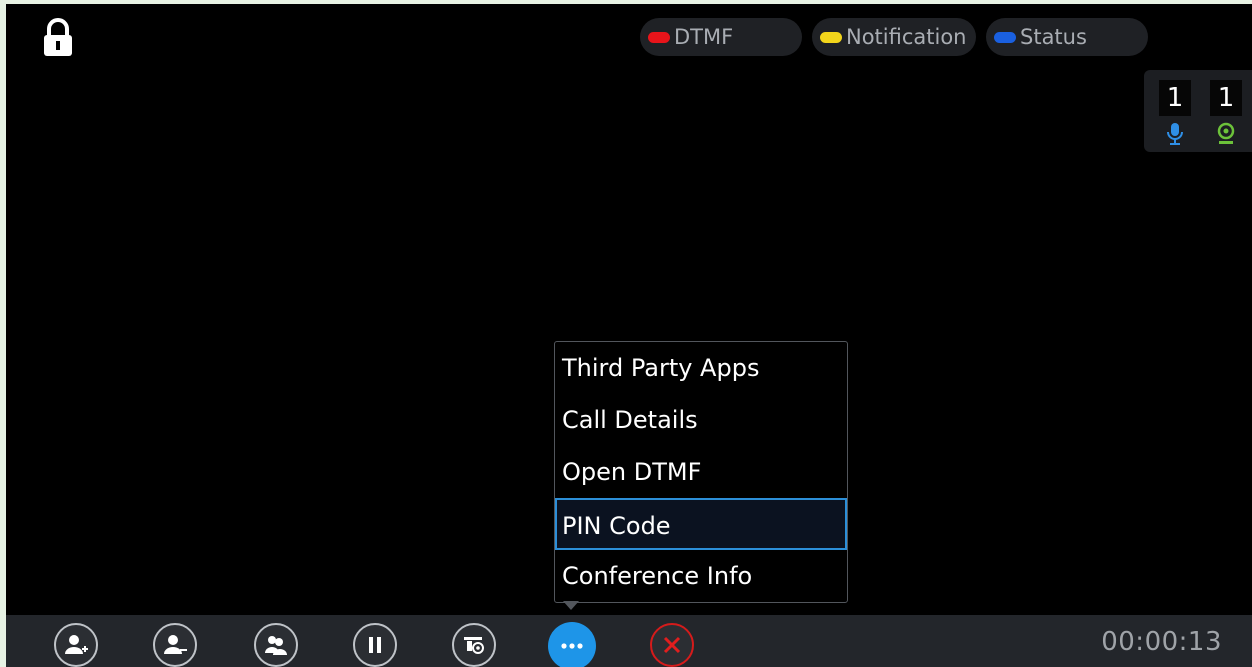 The height and width of the screenshot is (667, 1252). I want to click on end-call-button, so click(672, 645).